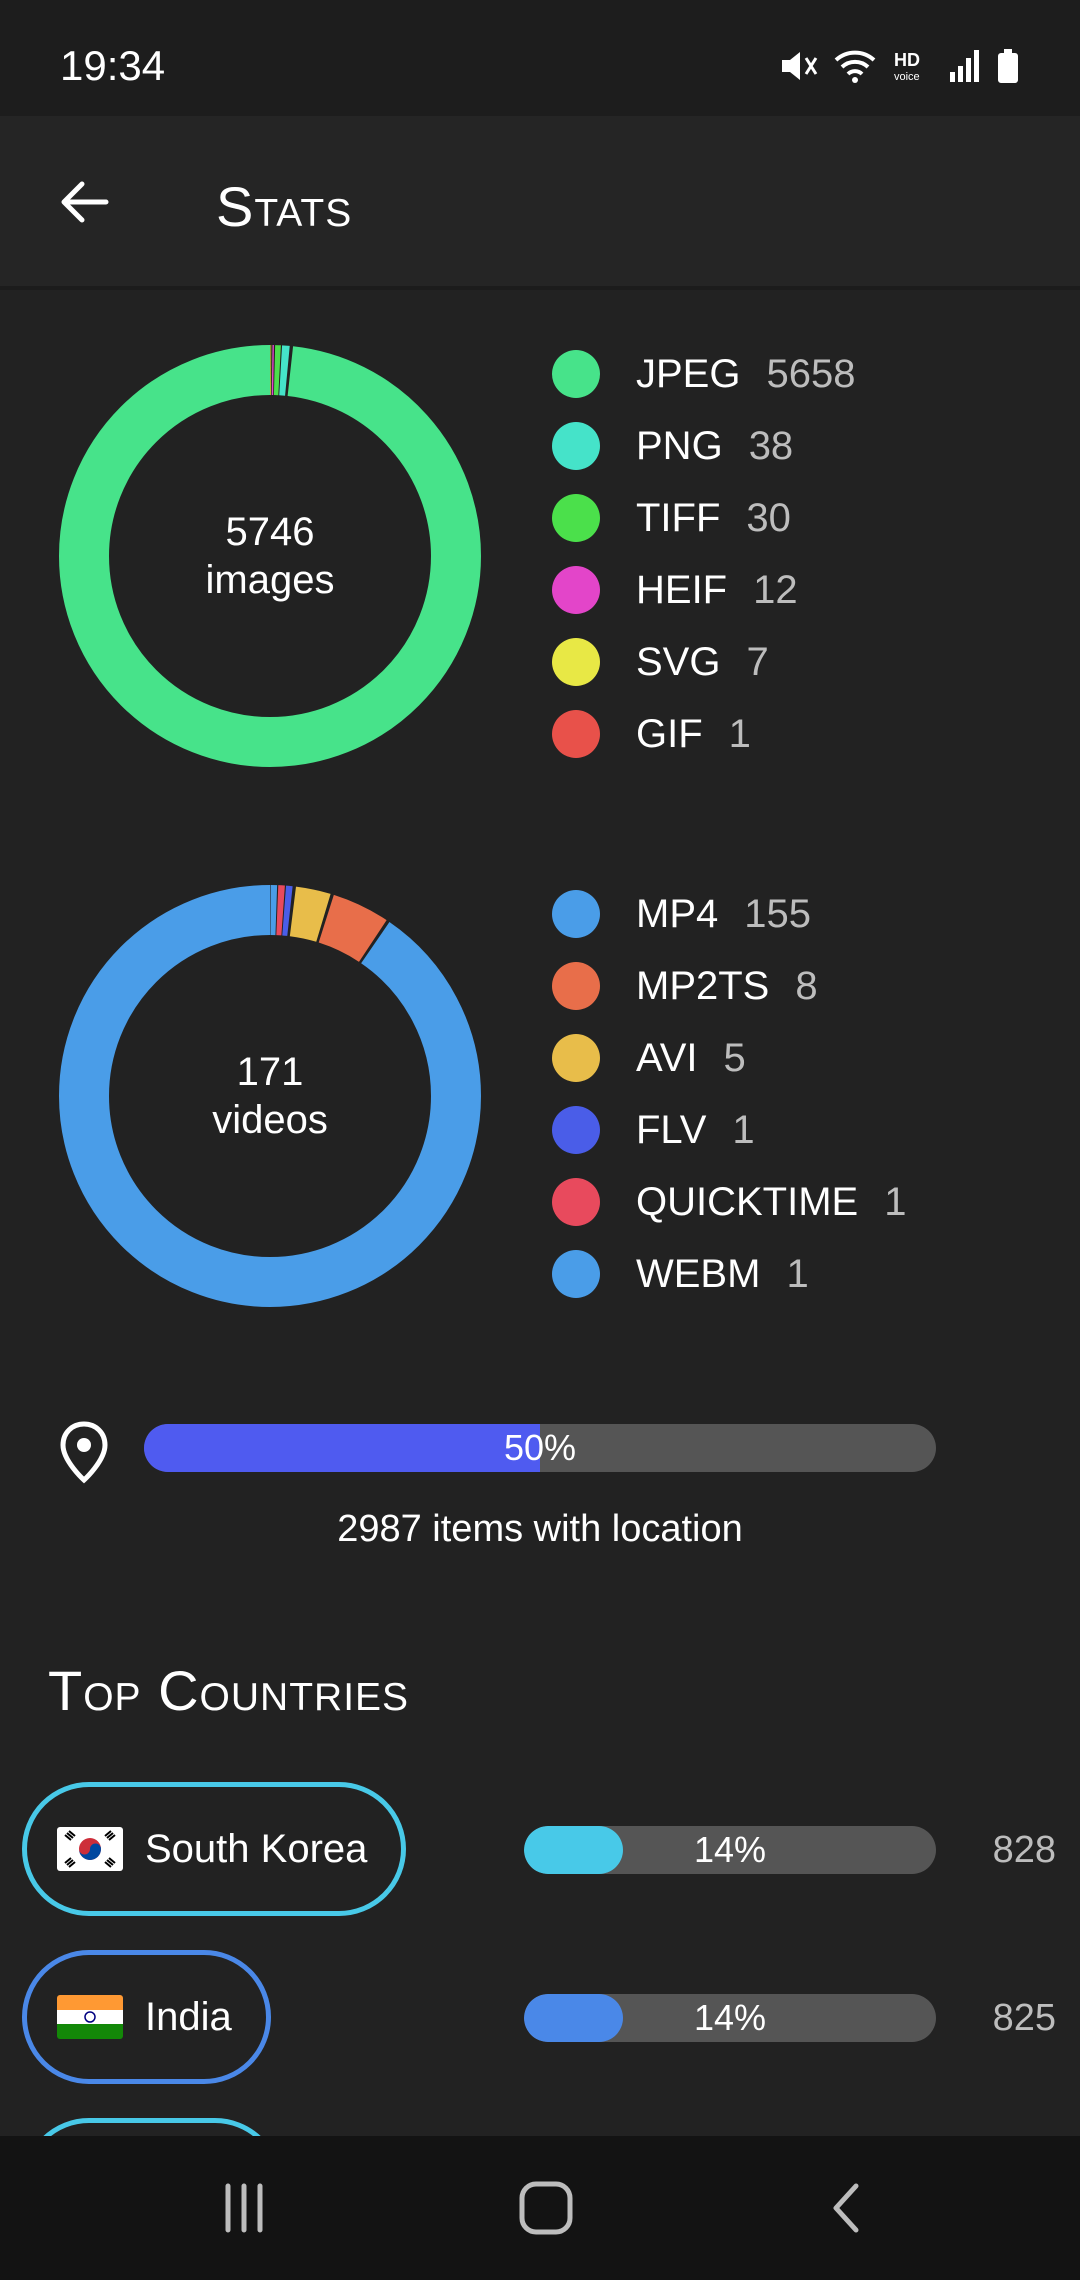 This screenshot has height=2280, width=1080. What do you see at coordinates (907, 77) in the screenshot?
I see `svg-text: voice` at bounding box center [907, 77].